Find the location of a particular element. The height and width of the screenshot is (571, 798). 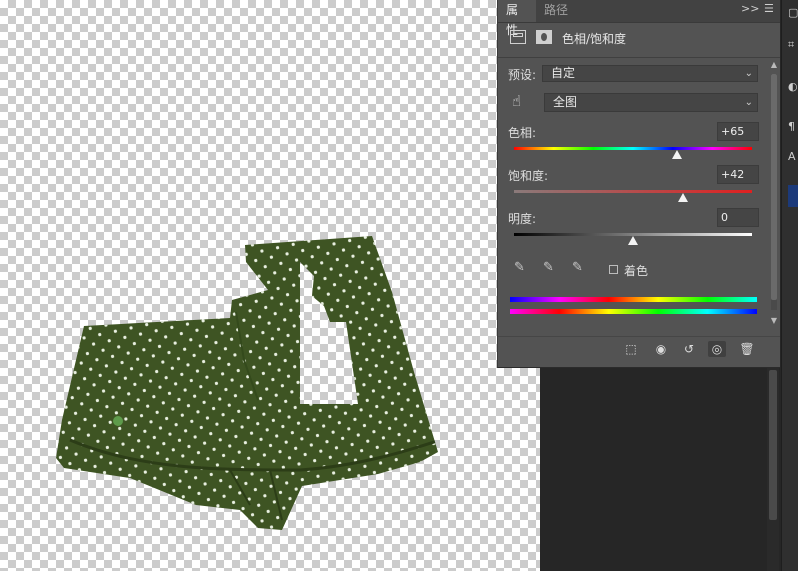

hue-input: +65 is located at coordinates (738, 131).